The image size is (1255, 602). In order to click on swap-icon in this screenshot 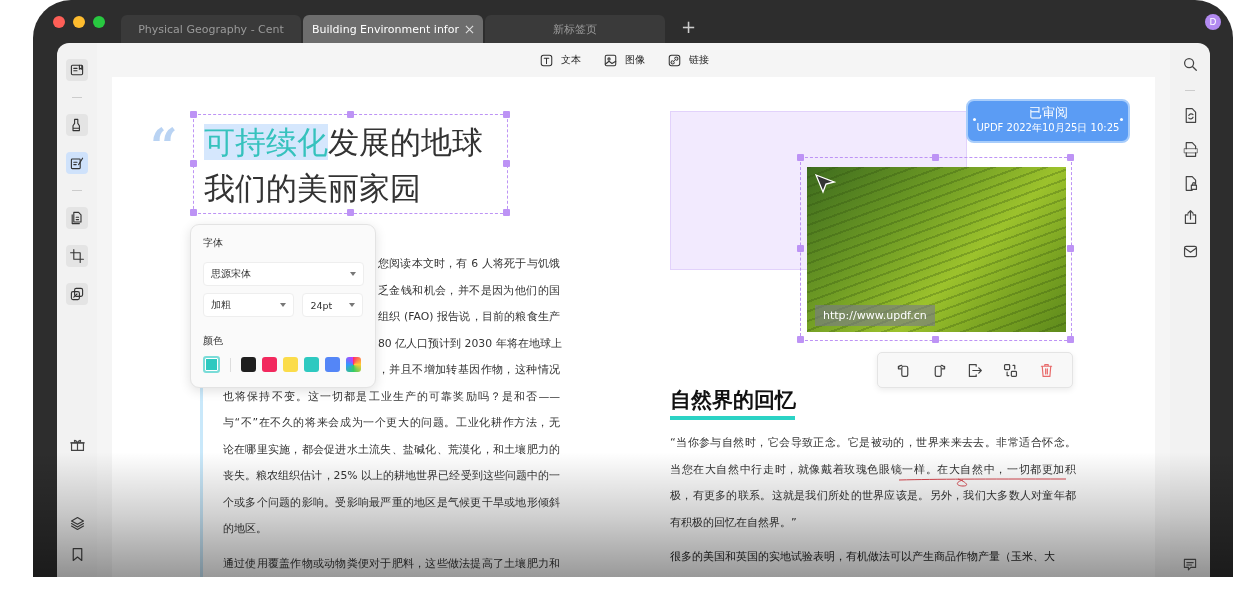, I will do `click(1011, 370)`.